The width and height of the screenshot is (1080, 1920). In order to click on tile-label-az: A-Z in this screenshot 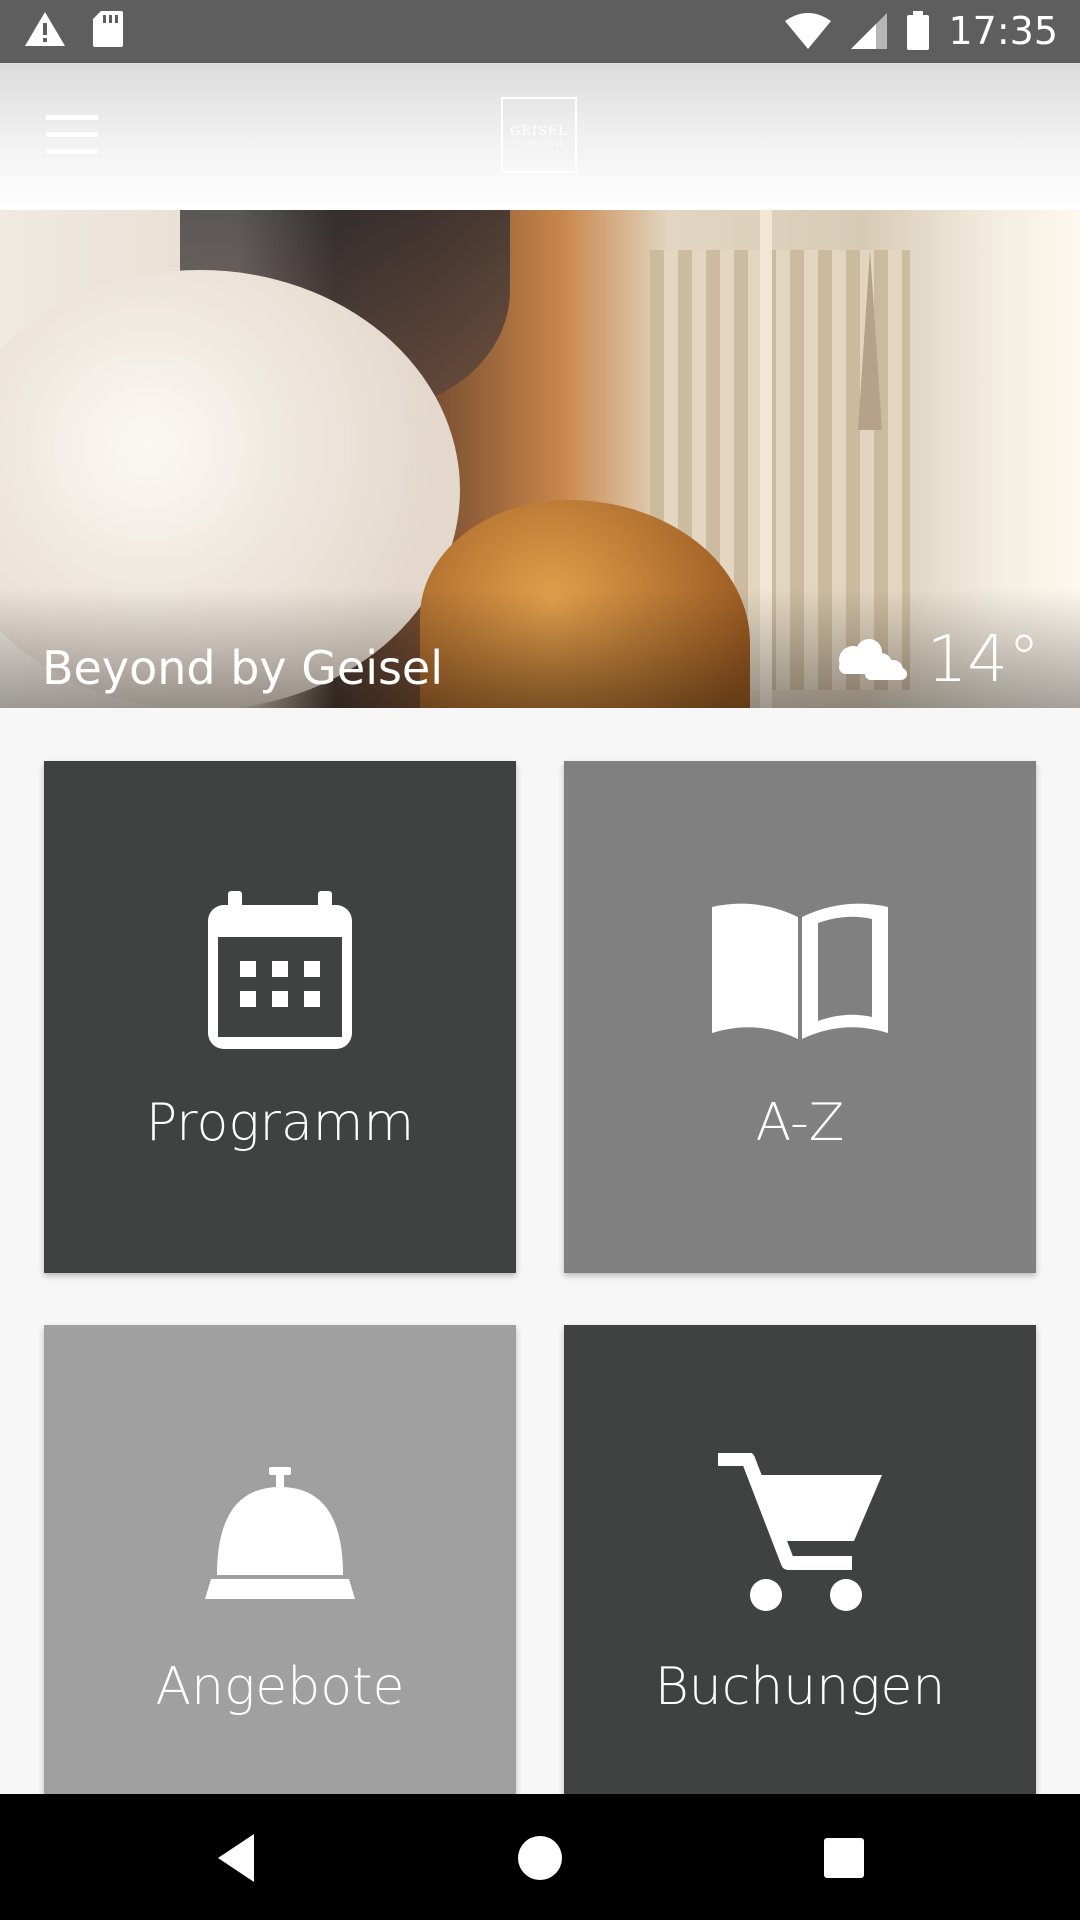, I will do `click(800, 1123)`.